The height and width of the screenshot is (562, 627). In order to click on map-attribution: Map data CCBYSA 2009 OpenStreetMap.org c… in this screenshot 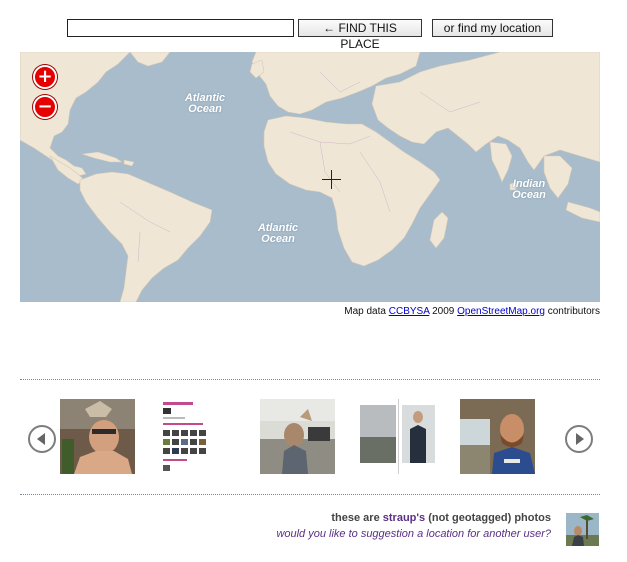, I will do `click(472, 311)`.